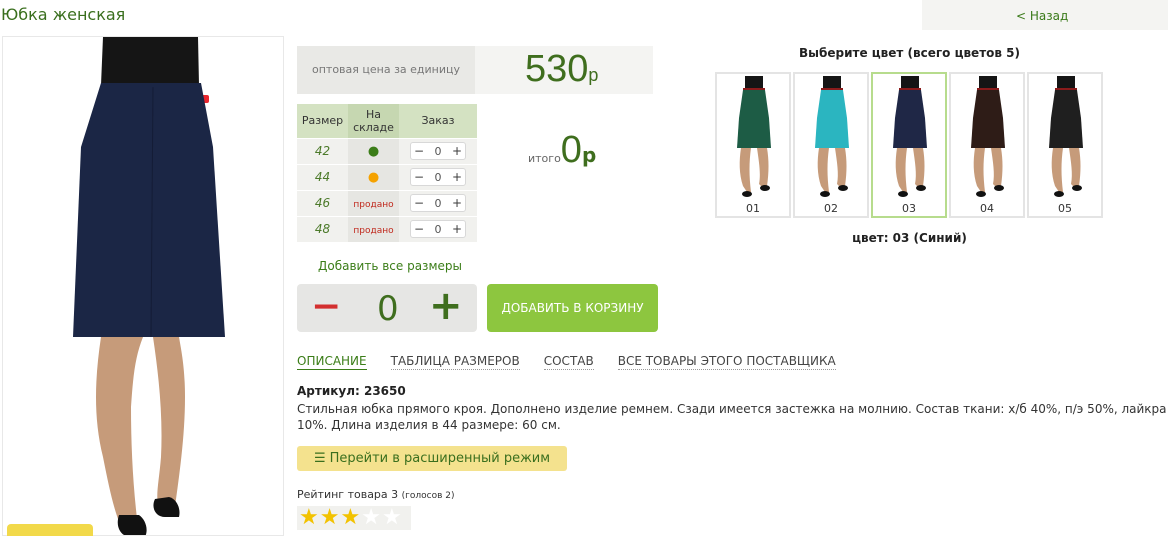 This screenshot has width=1168, height=536. I want to click on quantity-stepper: − 0 +, so click(387, 308).